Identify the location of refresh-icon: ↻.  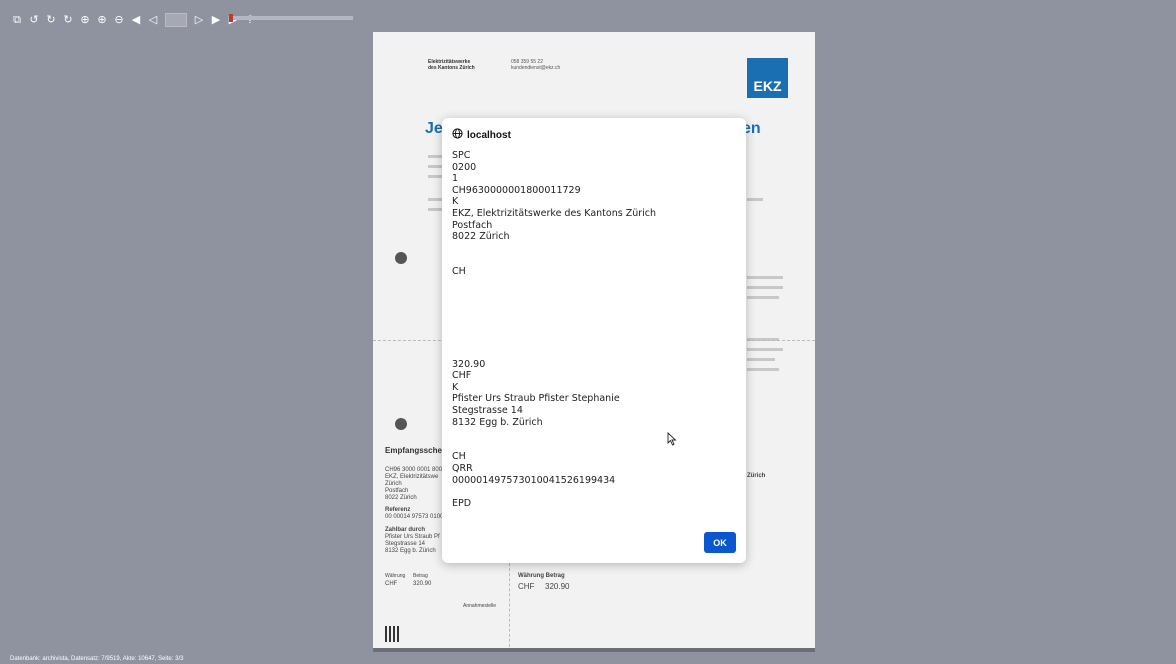
(68, 20).